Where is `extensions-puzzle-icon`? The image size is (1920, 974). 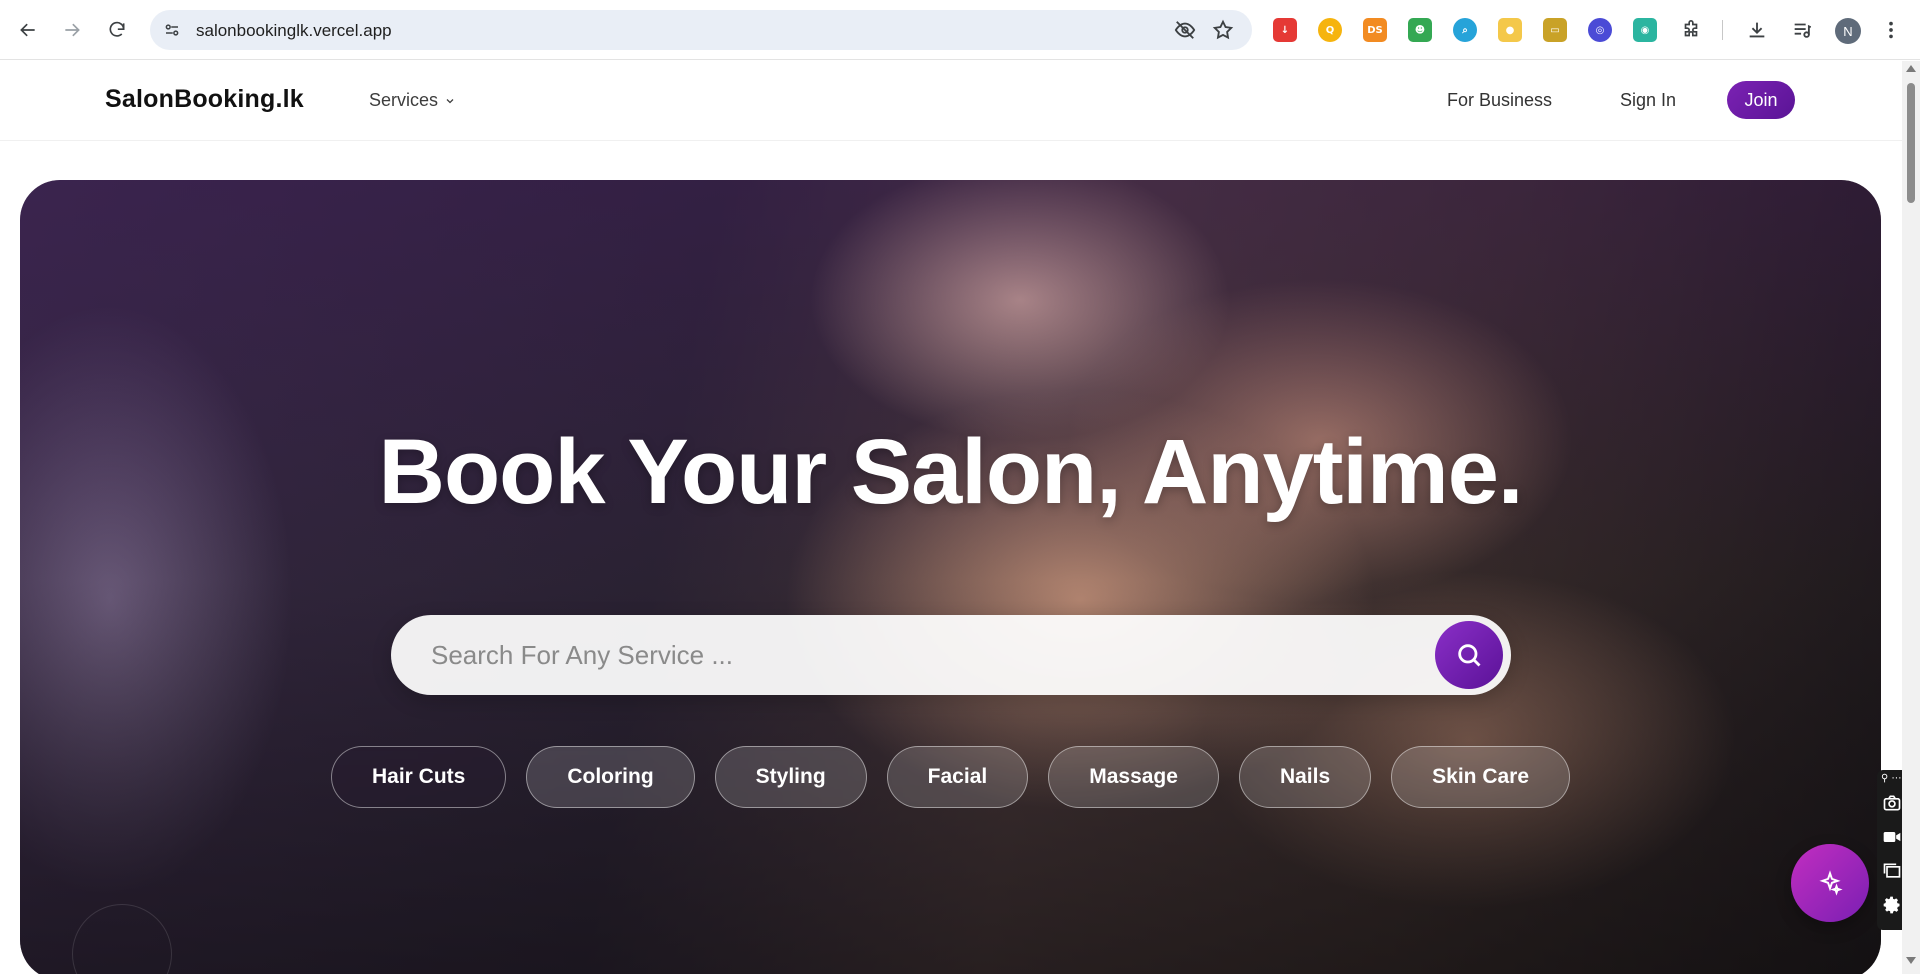 extensions-puzzle-icon is located at coordinates (1691, 30).